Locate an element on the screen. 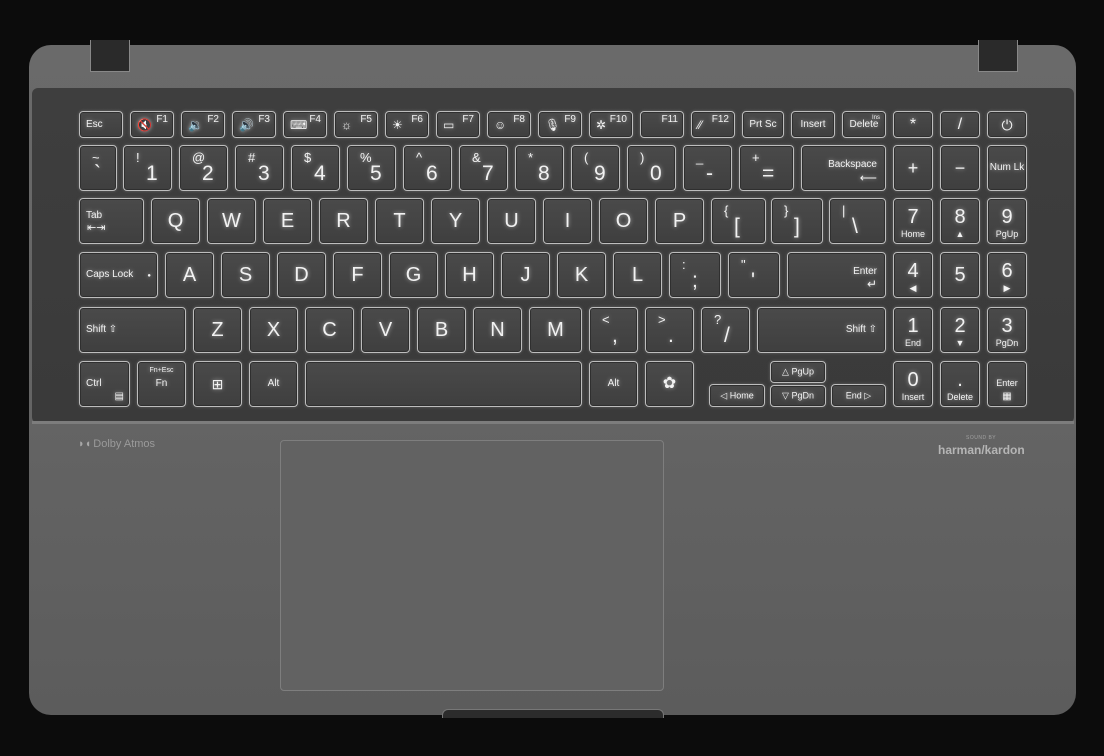  key-fn: Fn+Esc Fn is located at coordinates (161, 384).